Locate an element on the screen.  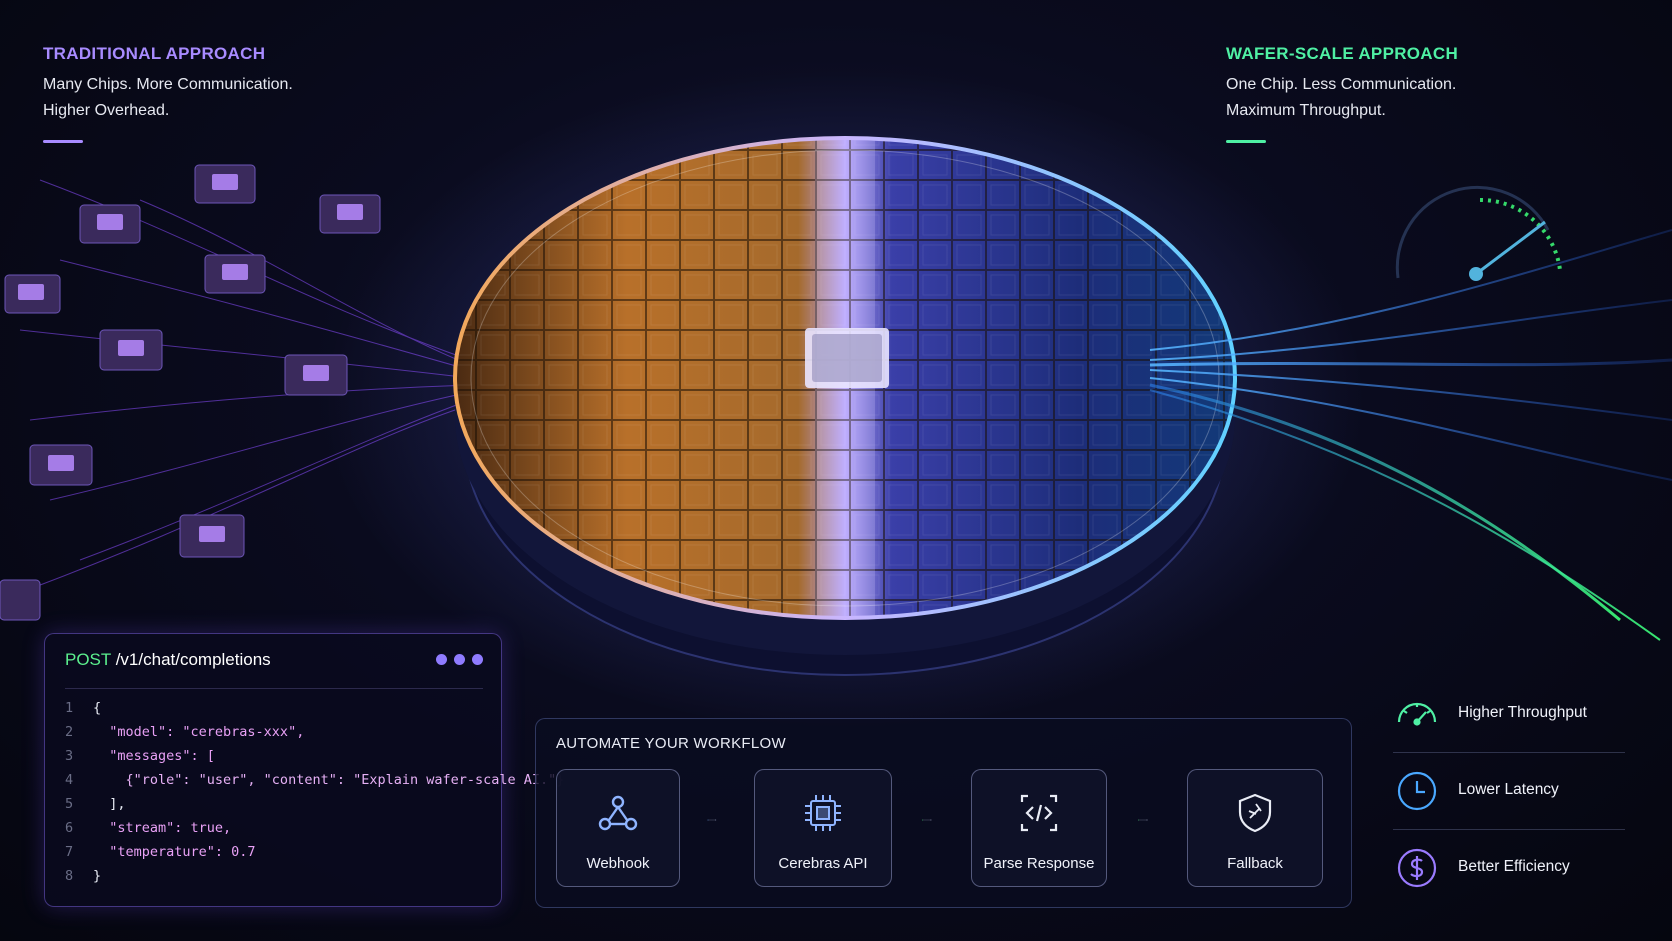
code-line: 3 "messages": [ is located at coordinates (140, 756).